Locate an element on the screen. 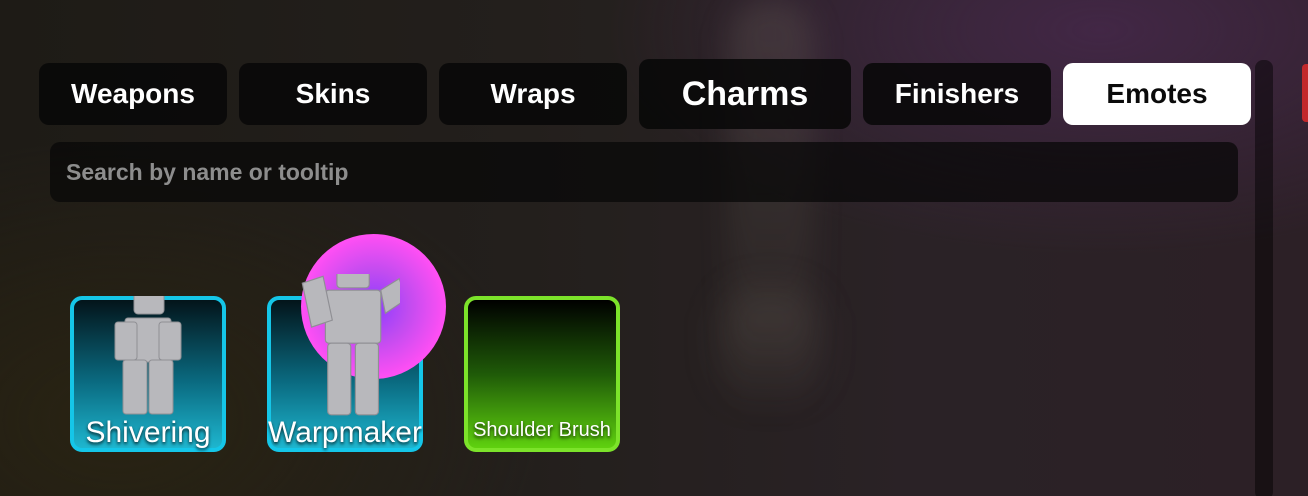 The width and height of the screenshot is (1308, 496). background-blur is located at coordinates (770, 350).